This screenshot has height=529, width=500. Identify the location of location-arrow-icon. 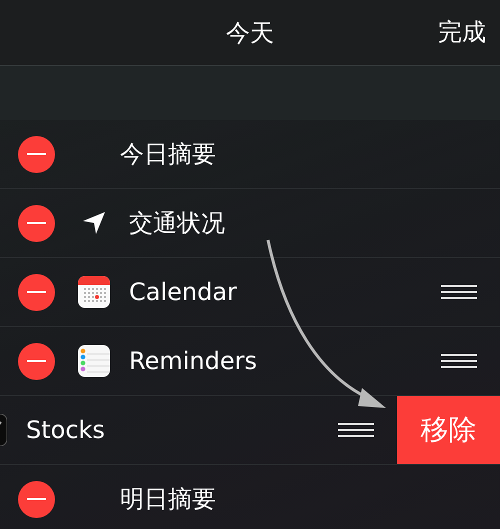
(94, 223).